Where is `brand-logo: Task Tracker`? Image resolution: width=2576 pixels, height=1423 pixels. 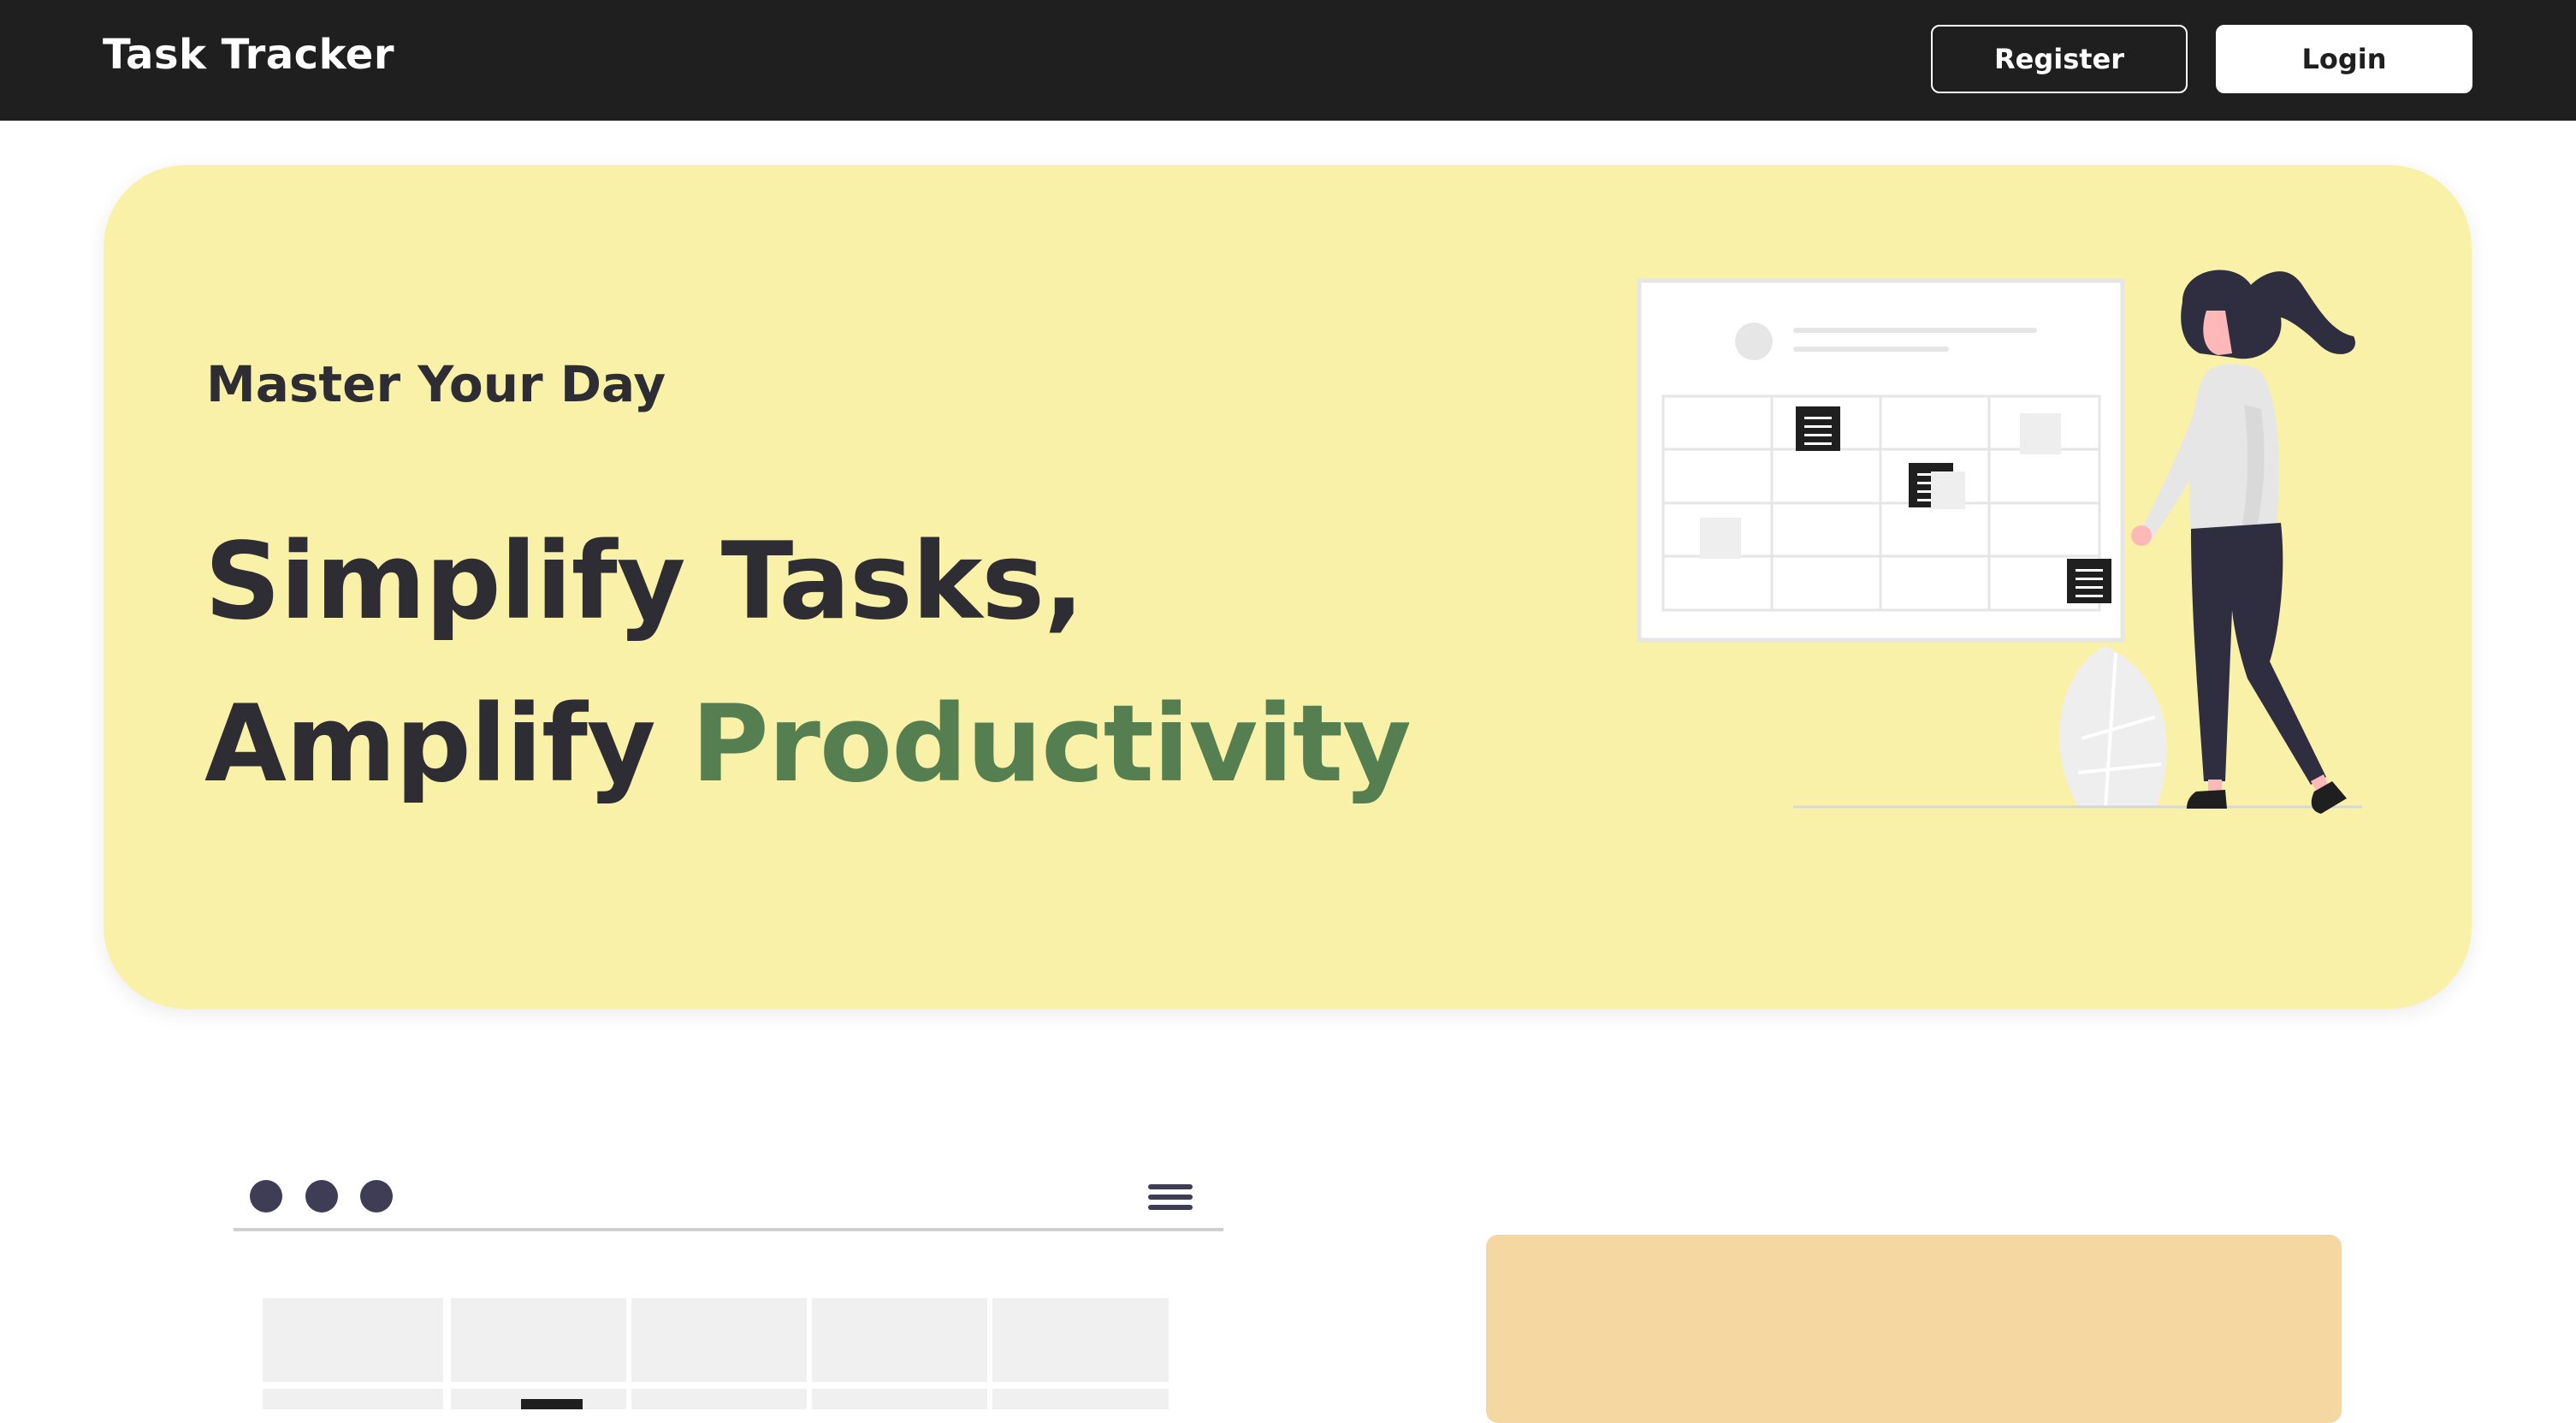
brand-logo: Task Tracker is located at coordinates (248, 55).